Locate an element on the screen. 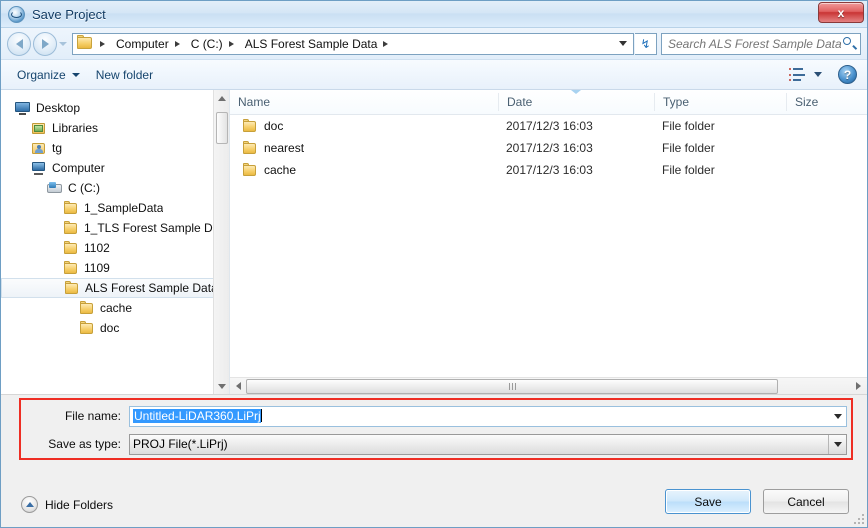  sidebar-scrollbar is located at coordinates (221, 242).